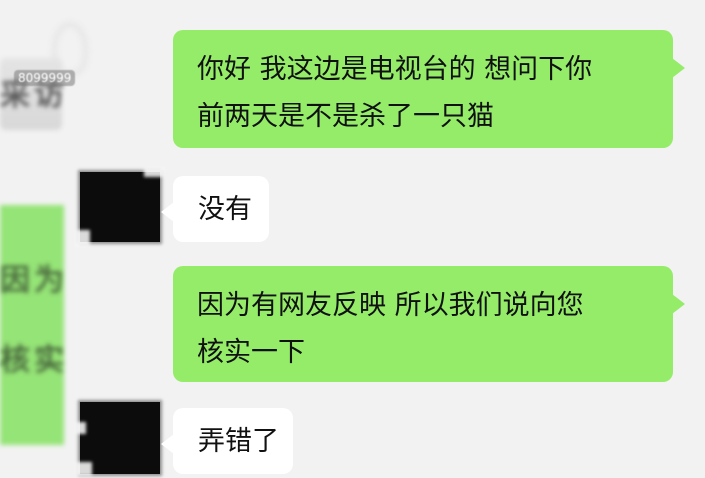 The height and width of the screenshot is (478, 705). What do you see at coordinates (251, 352) in the screenshot?
I see `message-text-line: 核实一下` at bounding box center [251, 352].